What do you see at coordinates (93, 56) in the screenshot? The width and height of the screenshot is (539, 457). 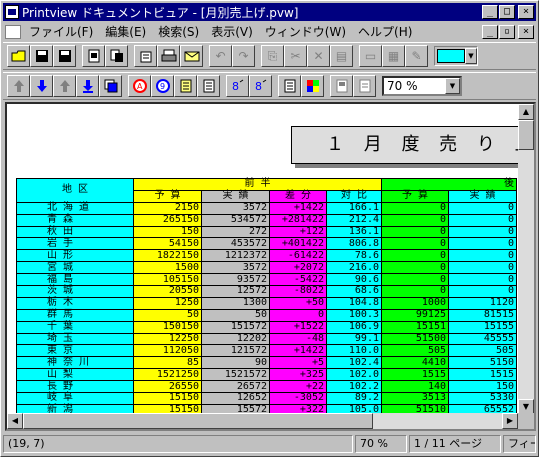 I see `print-preview-icon` at bounding box center [93, 56].